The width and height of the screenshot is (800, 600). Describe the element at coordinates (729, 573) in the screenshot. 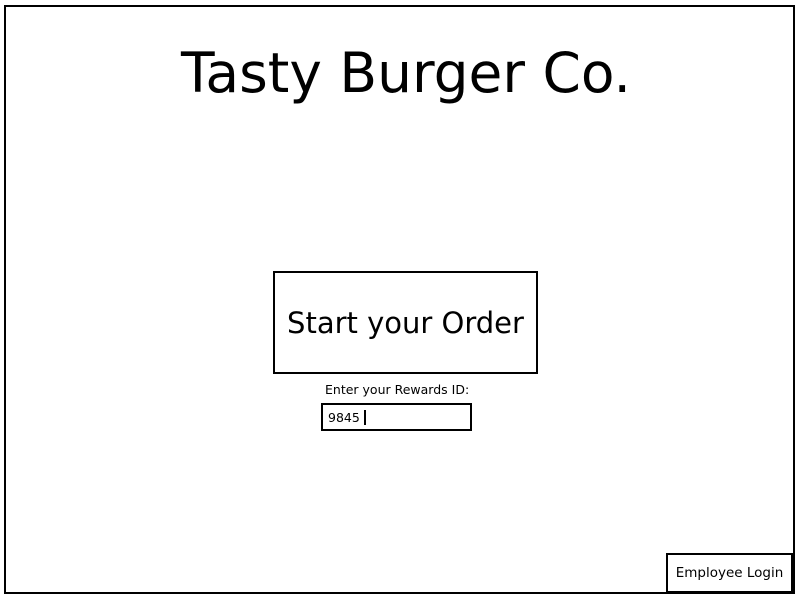

I see `employee-login-button: Employee Login` at that location.